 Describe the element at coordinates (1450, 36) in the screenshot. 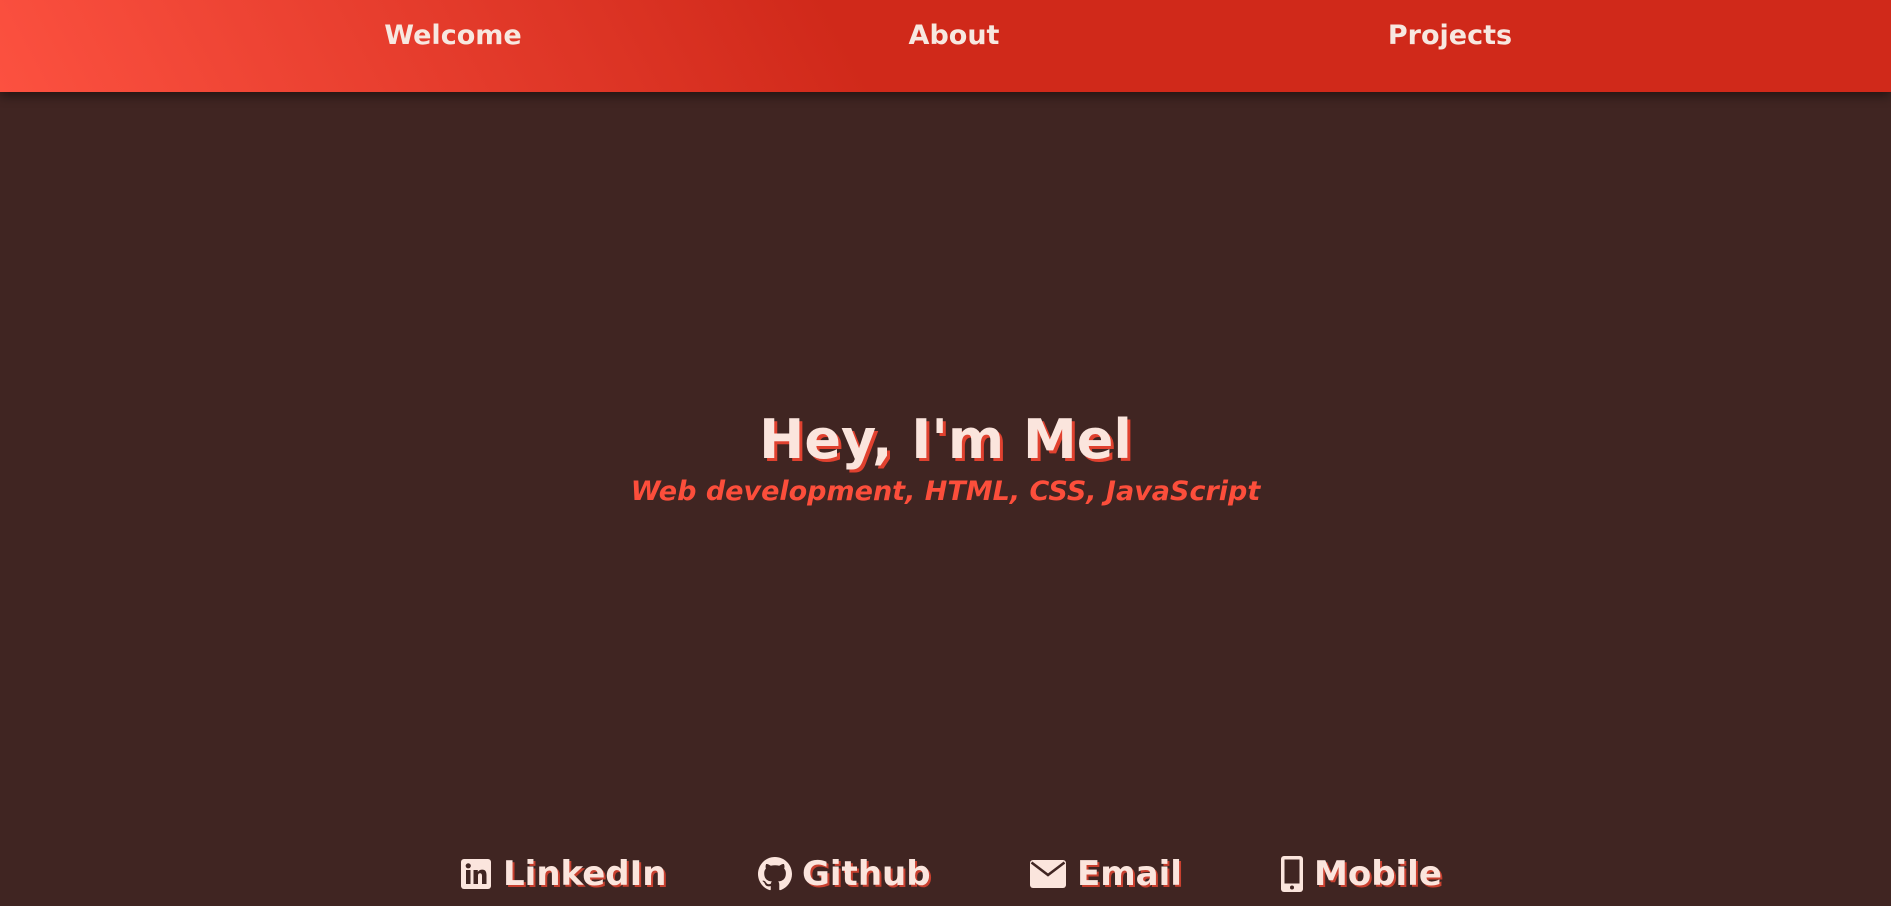

I see `nav-link-projects: Projects` at that location.